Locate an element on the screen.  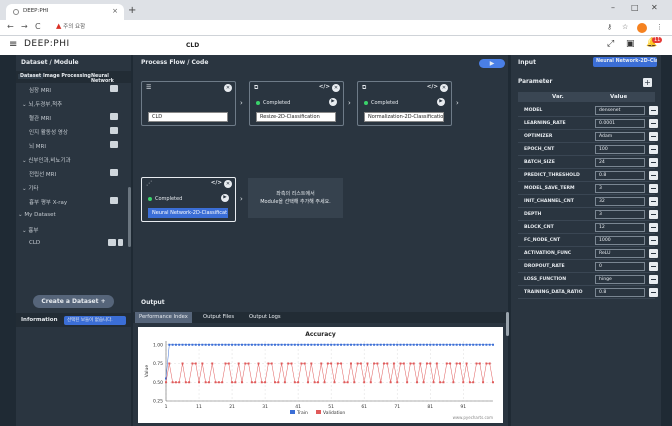
tree-item: 뇌 MRI is located at coordinates (37, 146).